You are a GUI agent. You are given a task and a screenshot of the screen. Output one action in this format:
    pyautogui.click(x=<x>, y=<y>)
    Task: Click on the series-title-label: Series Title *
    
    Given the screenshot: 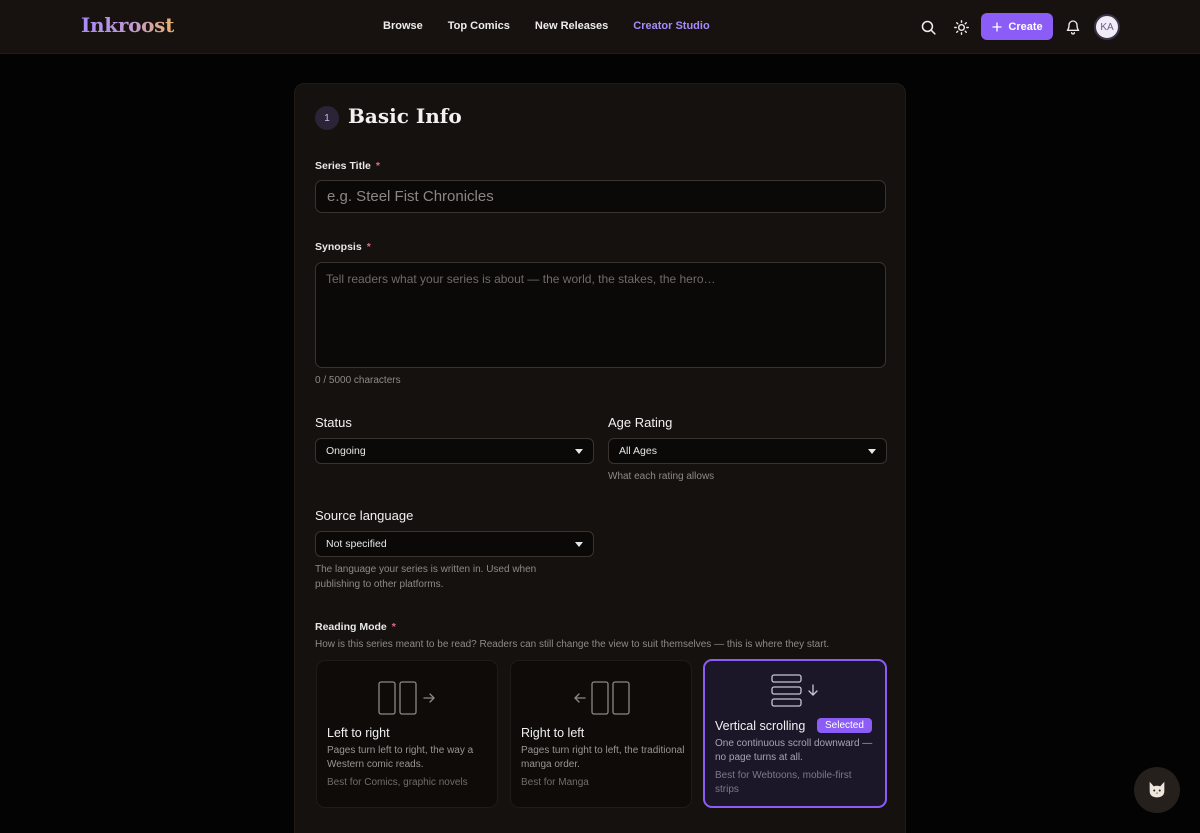 What is the action you would take?
    pyautogui.click(x=347, y=166)
    